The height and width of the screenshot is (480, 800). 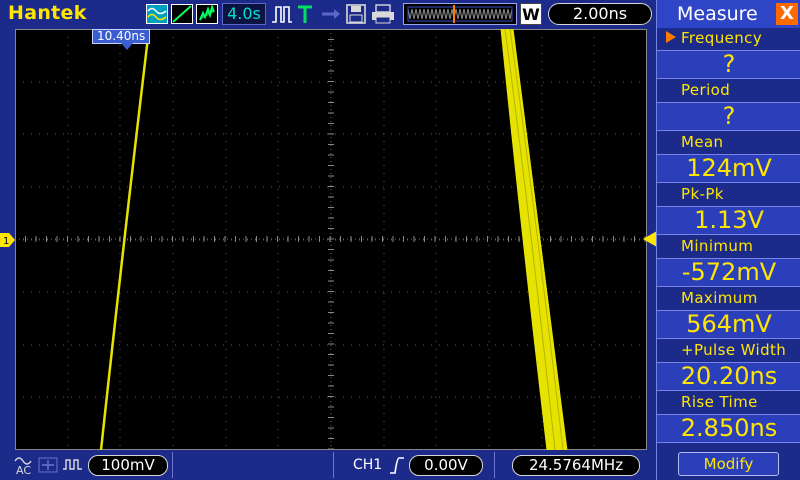 I want to click on top-toolbar: Hantek 4.0s W 2.00ns, so click(x=328, y=14).